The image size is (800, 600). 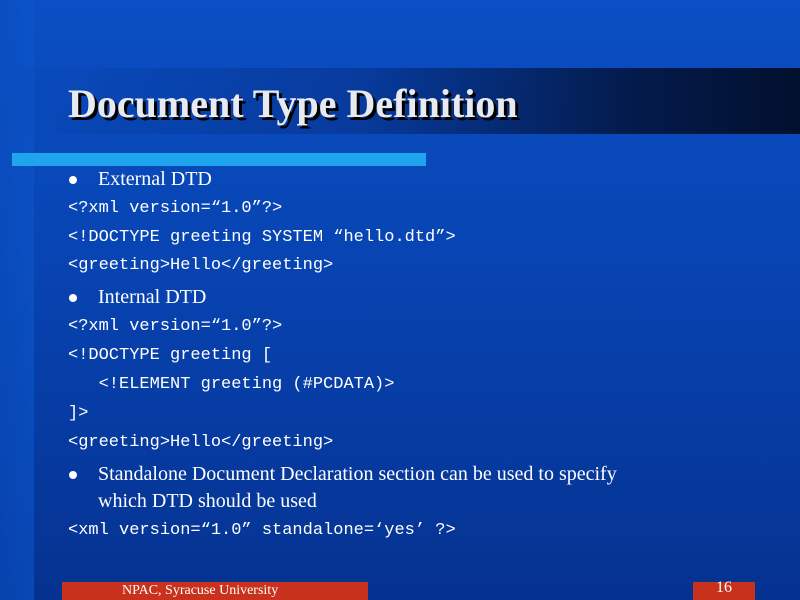 I want to click on footer-page-bar: 16, so click(x=724, y=589).